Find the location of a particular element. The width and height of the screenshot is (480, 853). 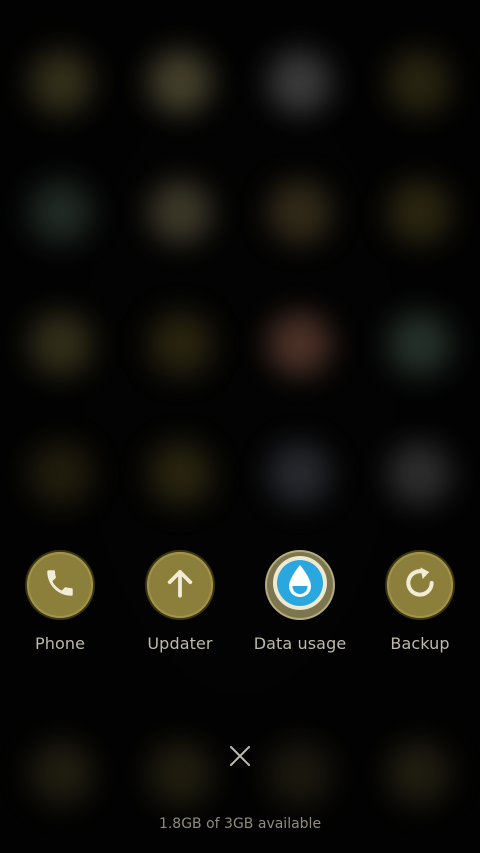

phone-shortcut: Phone is located at coordinates (60, 602).